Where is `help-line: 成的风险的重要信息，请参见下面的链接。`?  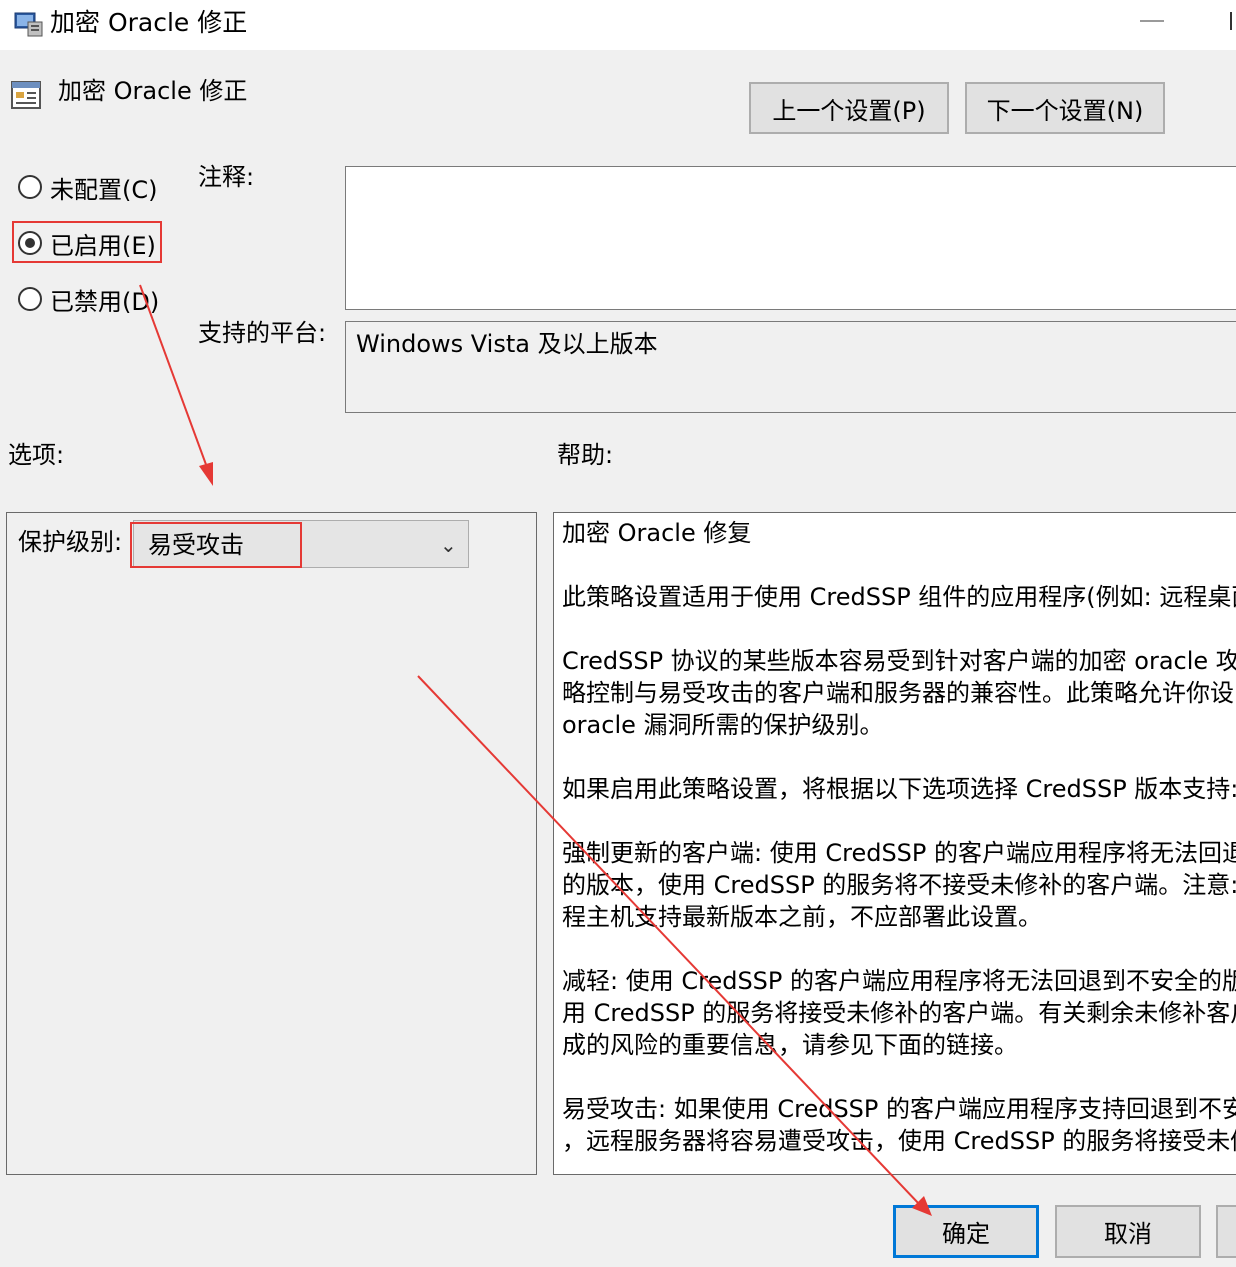 help-line: 成的风险的重要信息，请参见下面的链接。 is located at coordinates (790, 1045).